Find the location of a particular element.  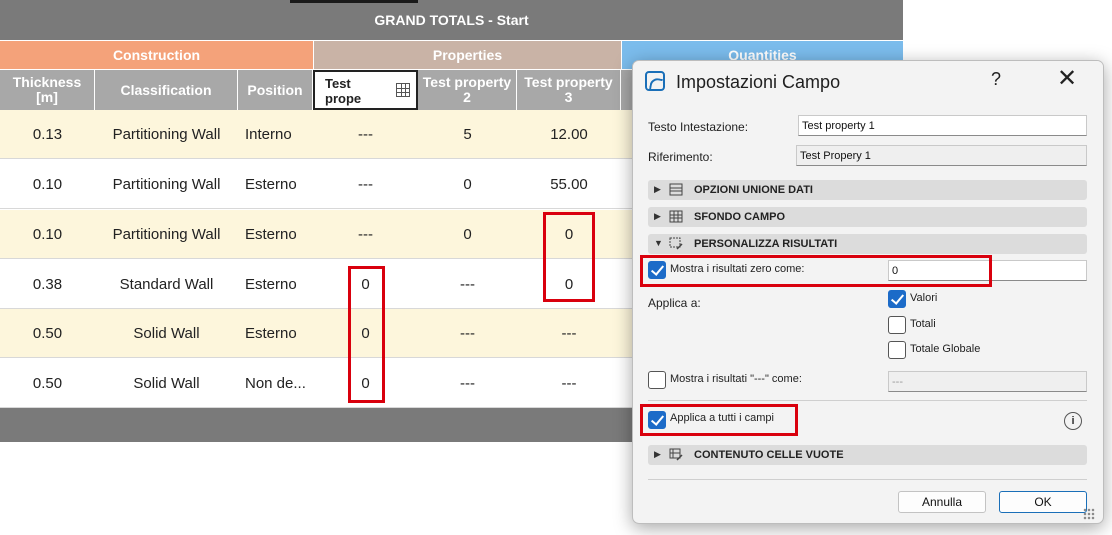

apply-grand-total-label: Totale Globale is located at coordinates (945, 349).